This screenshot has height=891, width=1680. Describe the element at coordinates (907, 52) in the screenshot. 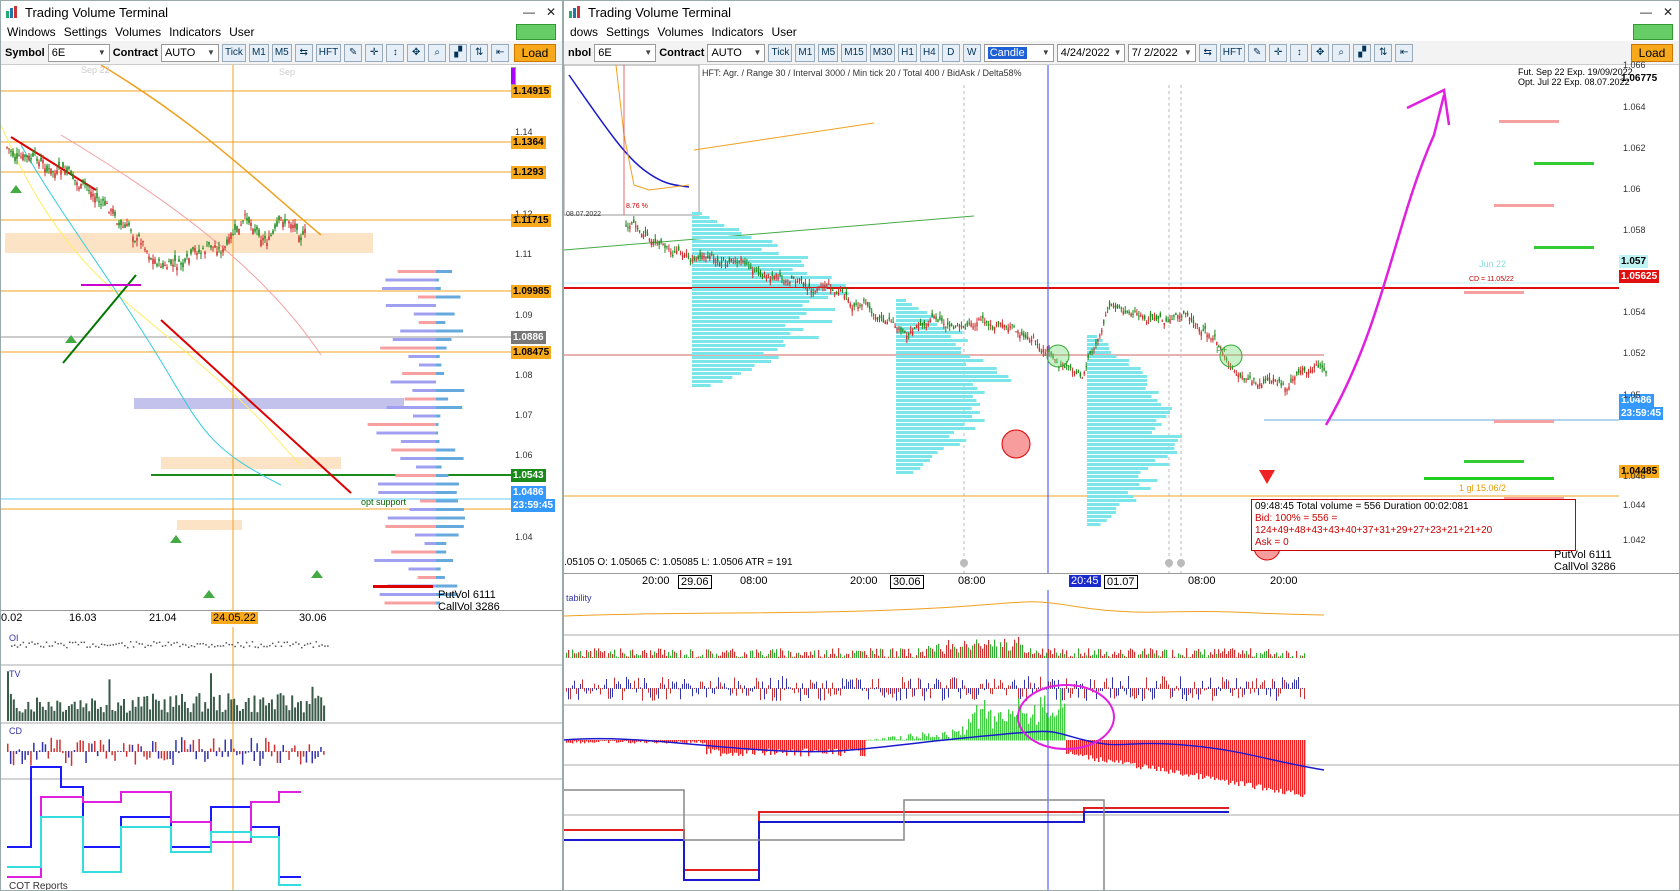

I see `tf-h1-button: H1` at that location.